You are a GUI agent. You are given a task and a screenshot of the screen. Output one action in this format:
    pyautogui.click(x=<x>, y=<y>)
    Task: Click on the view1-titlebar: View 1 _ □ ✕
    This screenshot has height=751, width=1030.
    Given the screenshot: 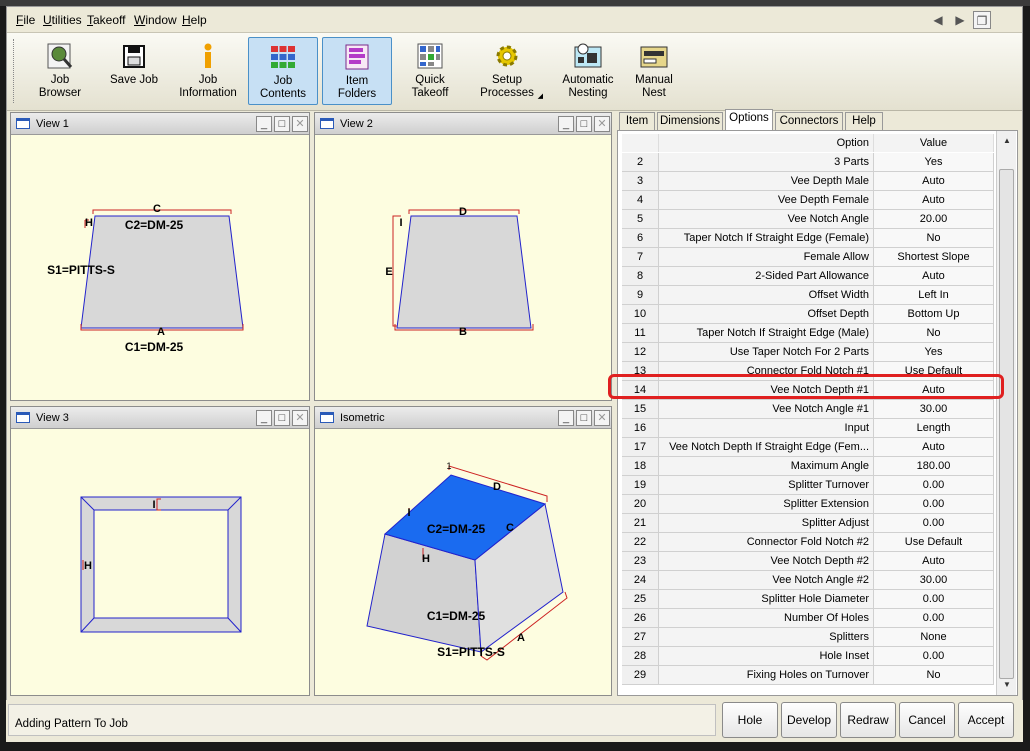 What is the action you would take?
    pyautogui.click(x=160, y=124)
    